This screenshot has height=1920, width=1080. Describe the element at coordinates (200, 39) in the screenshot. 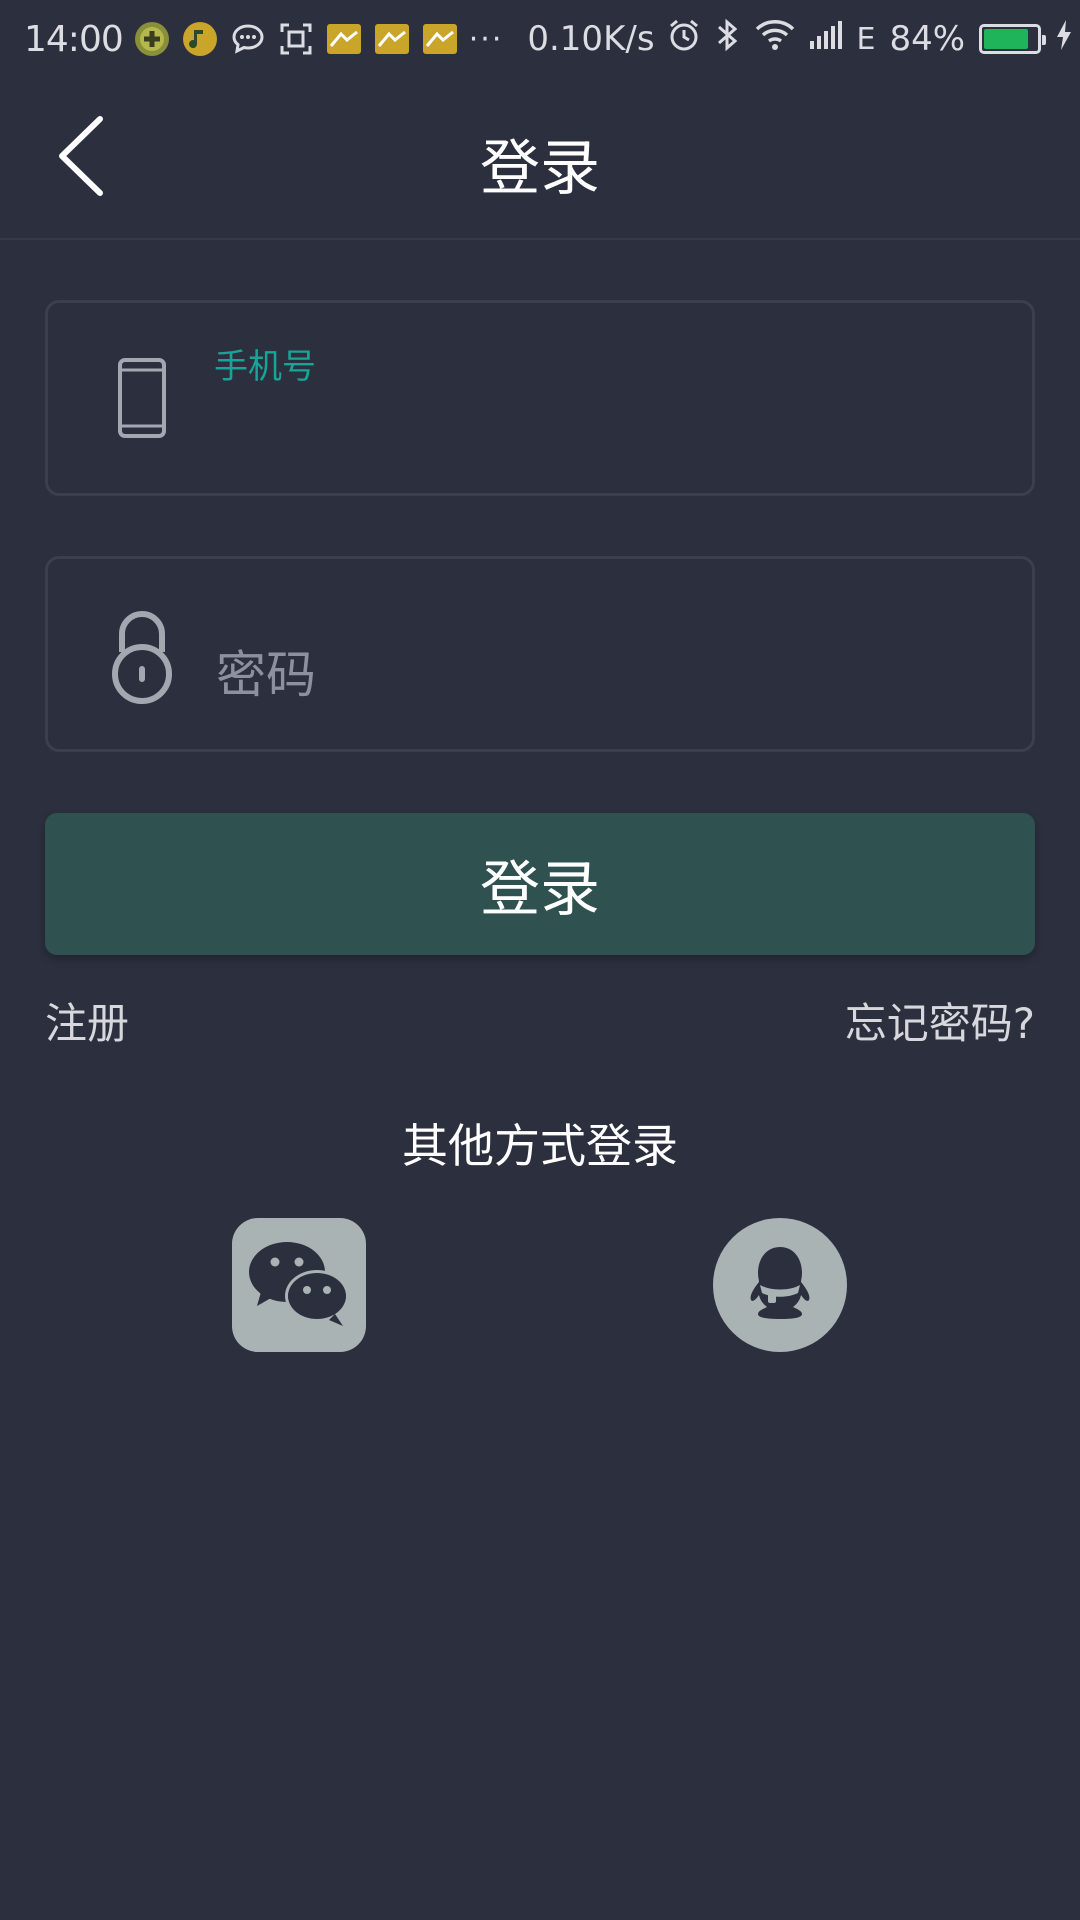

I see `music-app-icon` at that location.